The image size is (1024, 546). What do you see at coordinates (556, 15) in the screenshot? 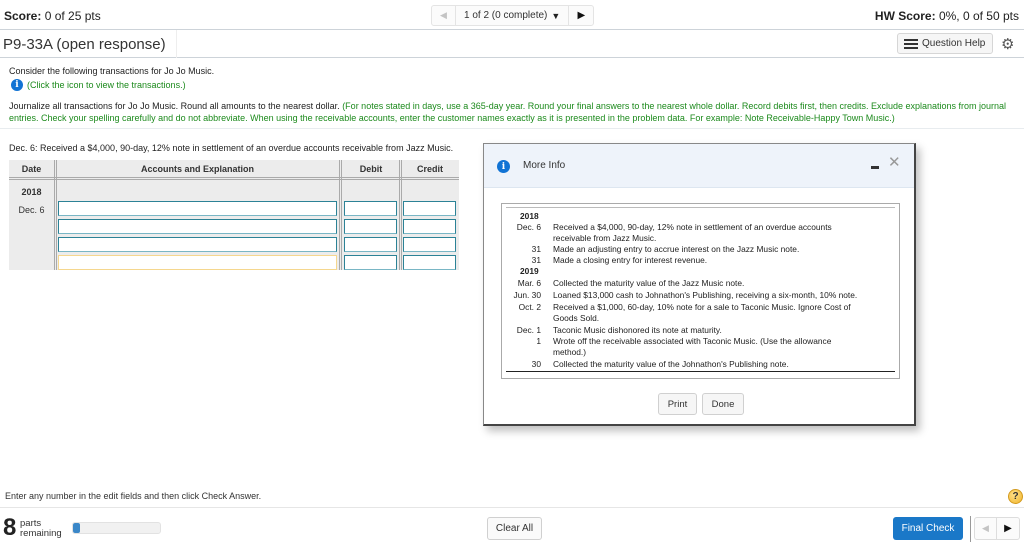
I see `caret-down-icon: ▼` at bounding box center [556, 15].